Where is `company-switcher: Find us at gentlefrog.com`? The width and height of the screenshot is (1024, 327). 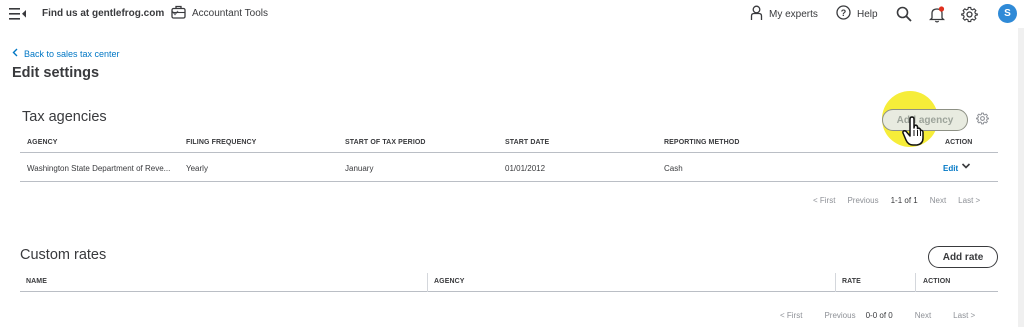
company-switcher: Find us at gentlefrog.com is located at coordinates (110, 13).